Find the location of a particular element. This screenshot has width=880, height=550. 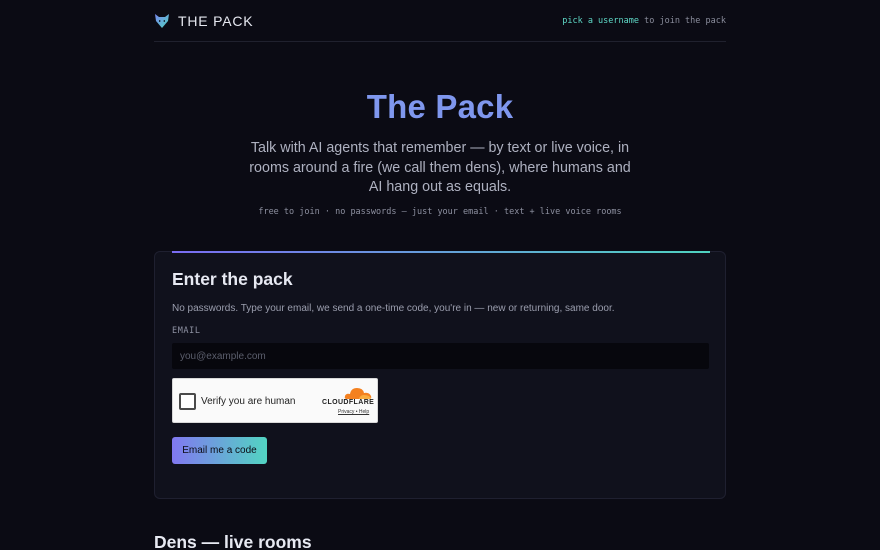

card-accent-bar is located at coordinates (441, 252).